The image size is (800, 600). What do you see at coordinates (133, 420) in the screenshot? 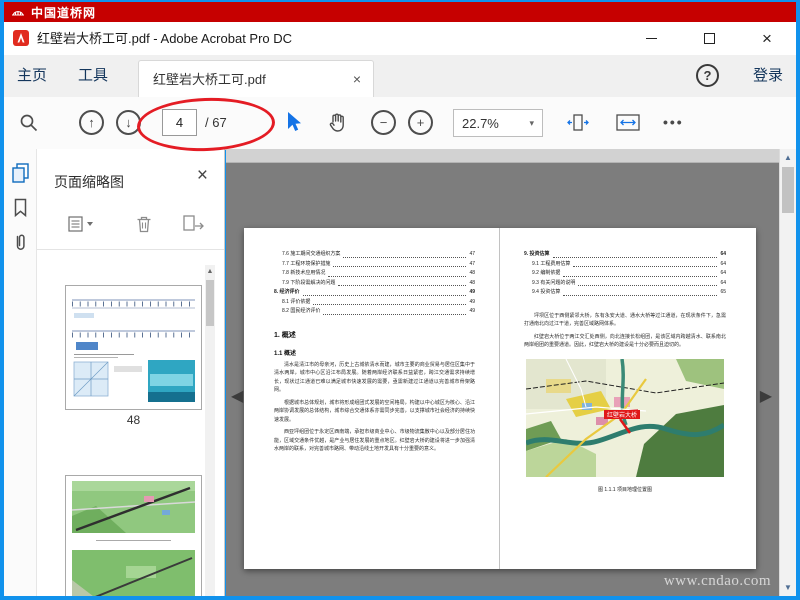
I see `thumbnail-page-number: 48` at bounding box center [133, 420].